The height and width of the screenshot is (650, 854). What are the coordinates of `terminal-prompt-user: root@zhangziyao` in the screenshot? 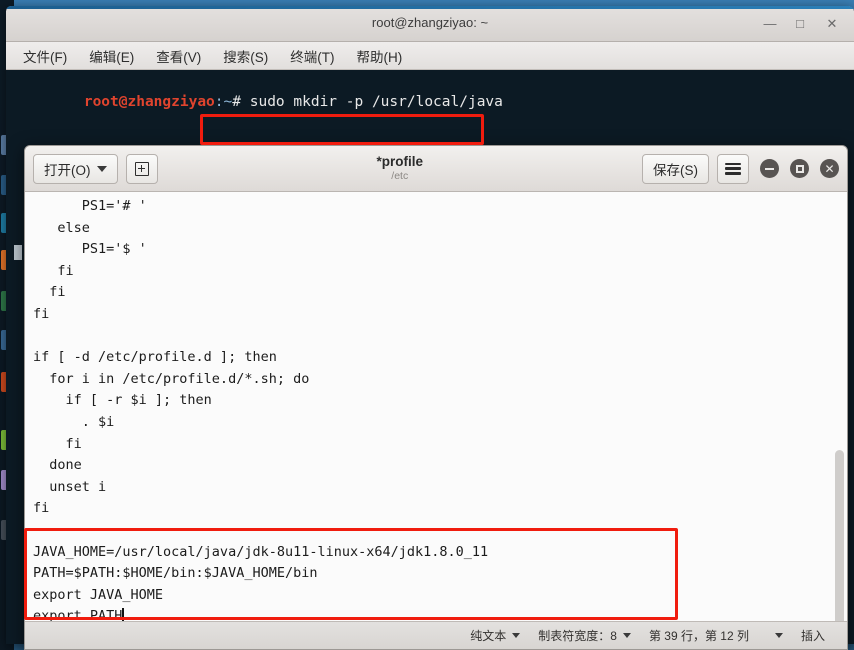 It's located at (149, 102).